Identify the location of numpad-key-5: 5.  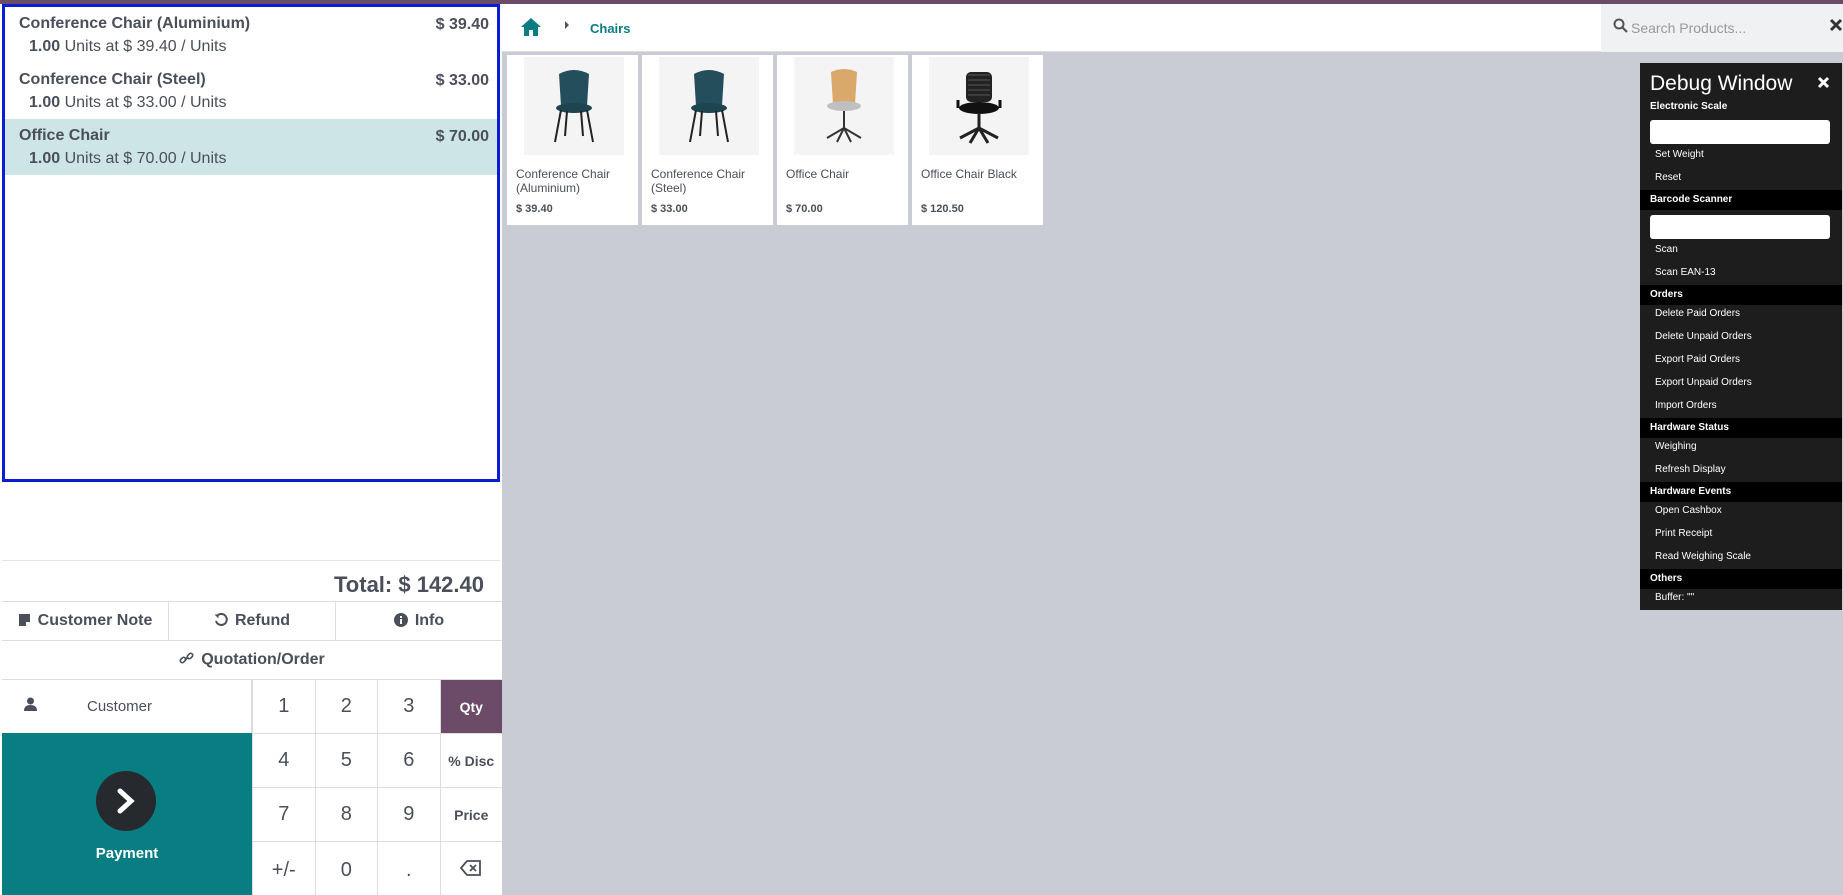
(345, 760).